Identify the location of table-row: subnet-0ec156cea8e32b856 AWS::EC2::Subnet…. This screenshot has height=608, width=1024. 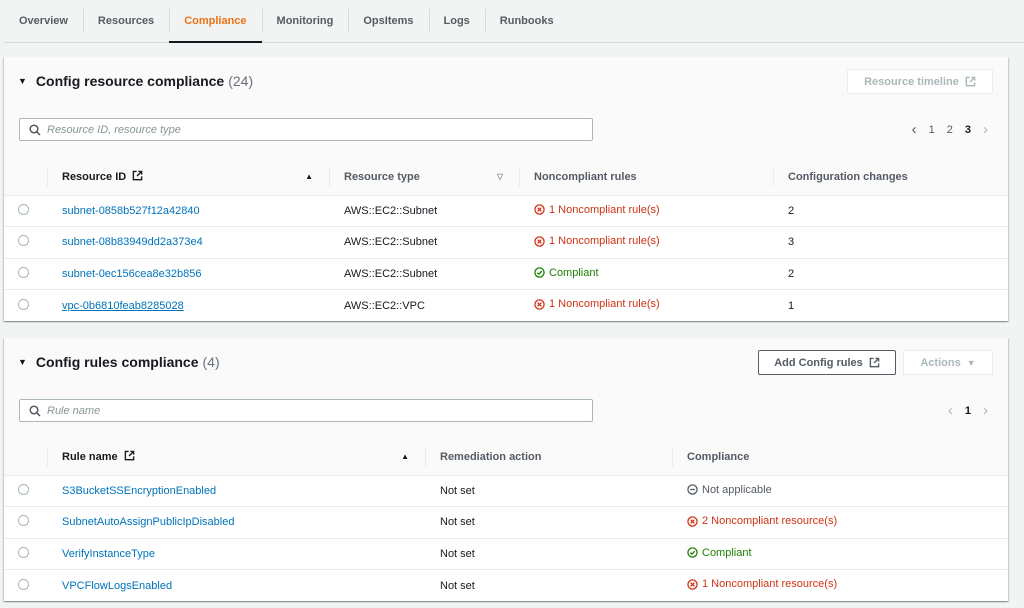
(506, 274).